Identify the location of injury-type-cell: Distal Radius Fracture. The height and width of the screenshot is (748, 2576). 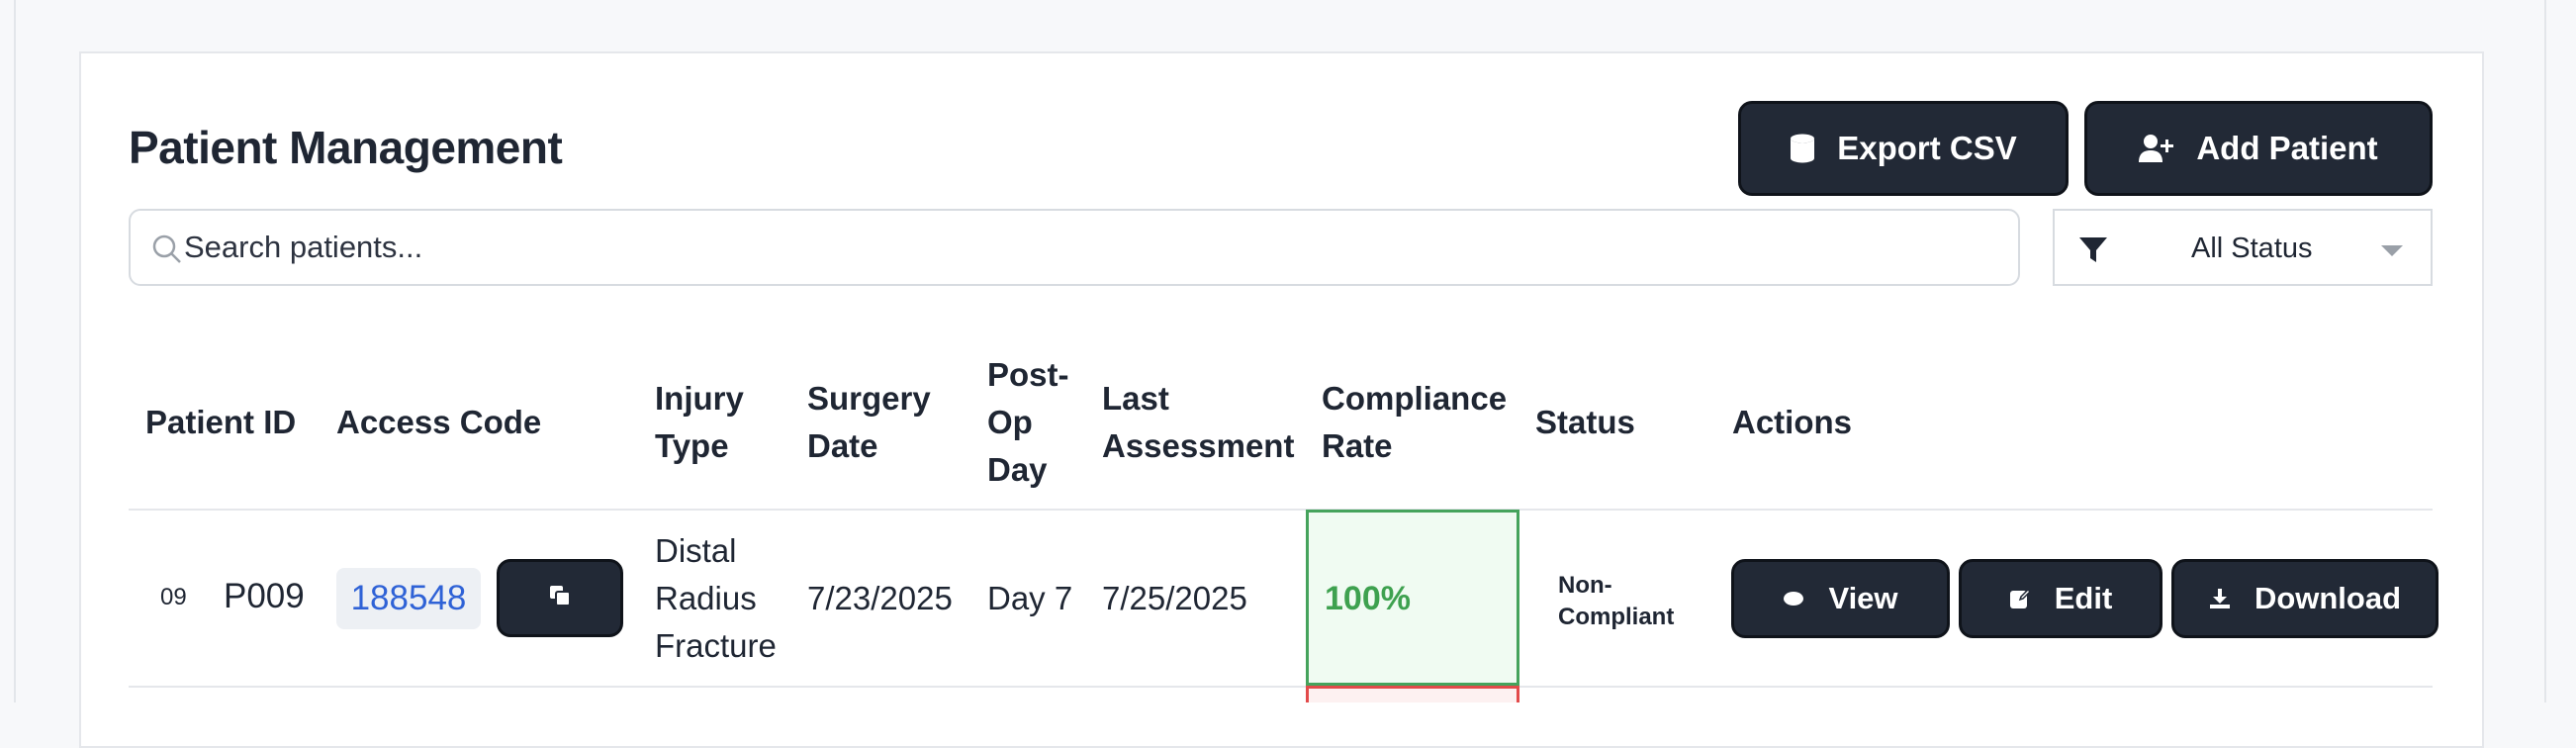
(716, 598).